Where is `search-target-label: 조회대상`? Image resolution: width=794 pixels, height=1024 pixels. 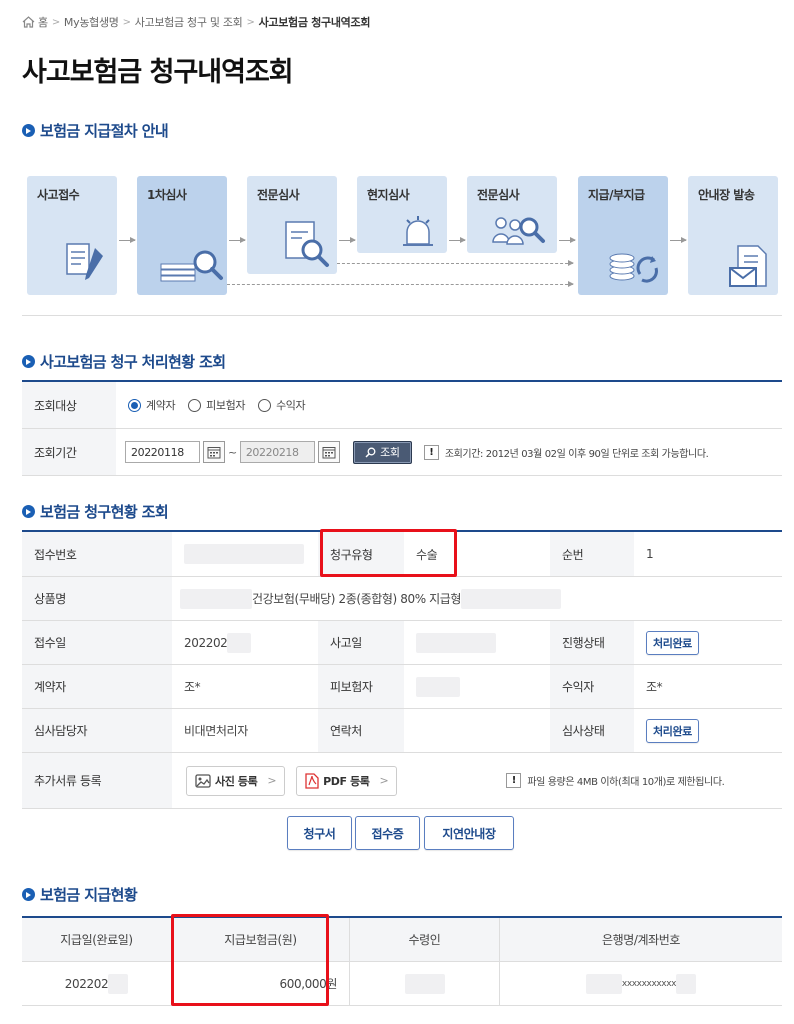 search-target-label: 조회대상 is located at coordinates (69, 405).